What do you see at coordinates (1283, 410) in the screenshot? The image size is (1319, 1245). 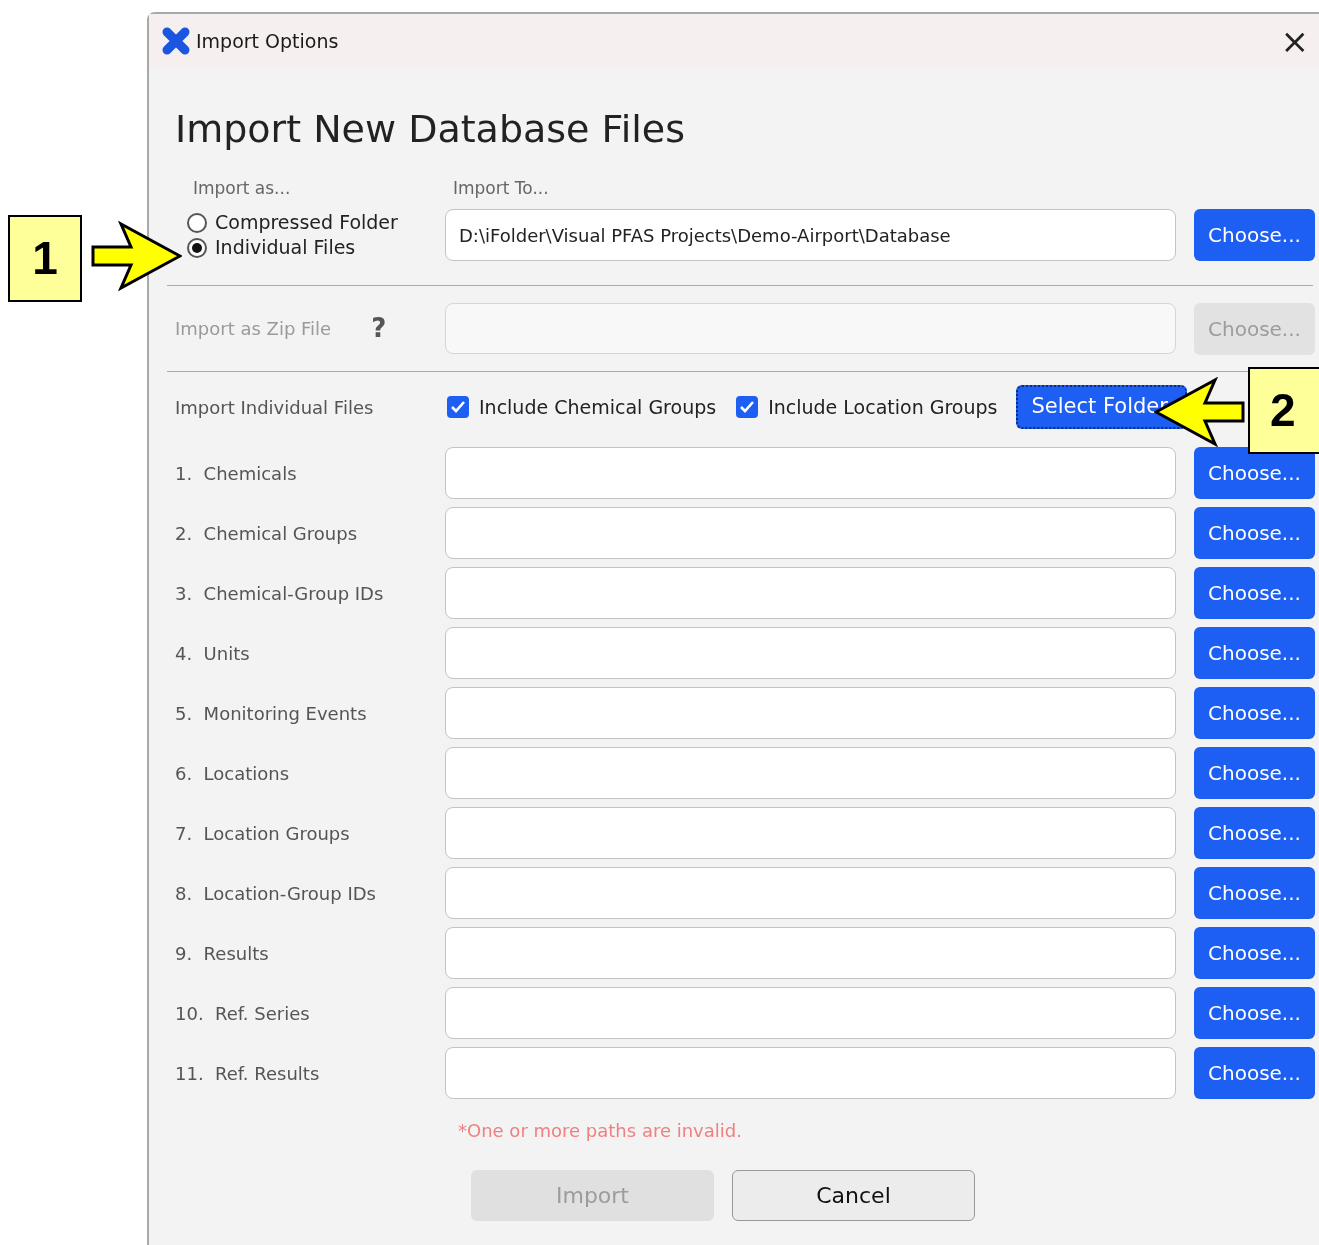 I see `callout-label: 2` at bounding box center [1283, 410].